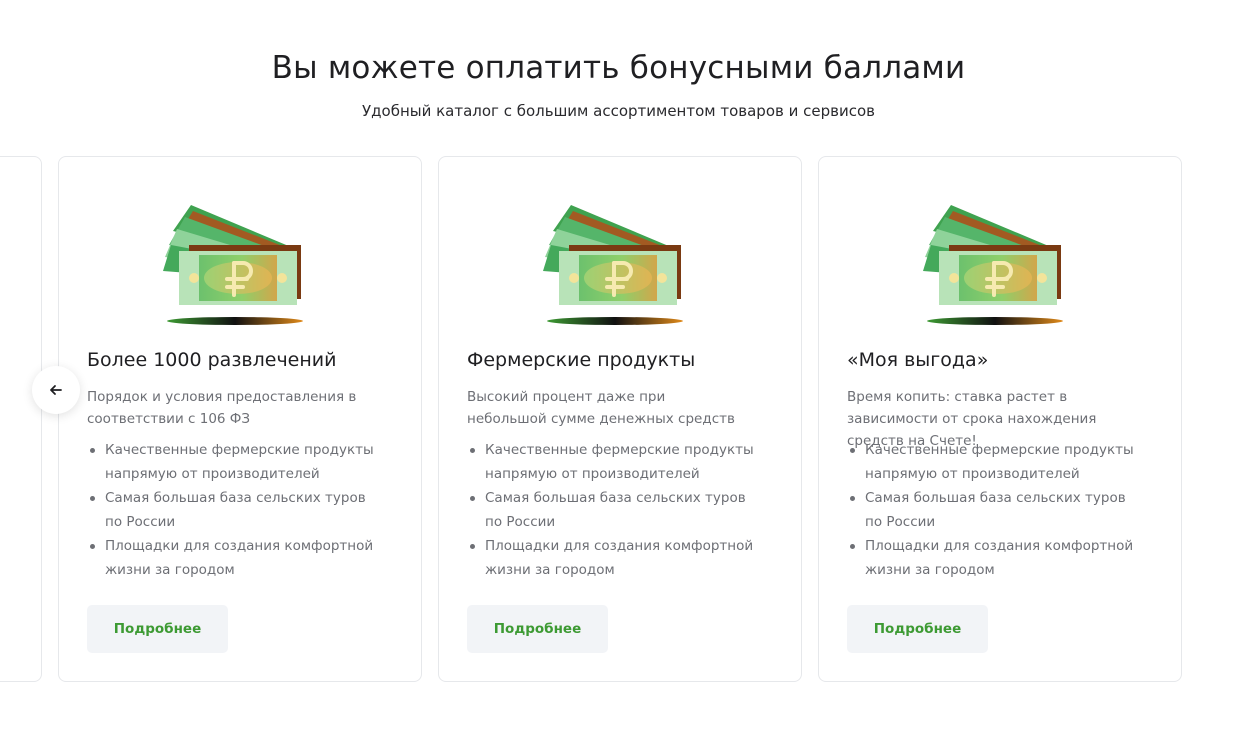 The width and height of the screenshot is (1237, 732). Describe the element at coordinates (581, 360) in the screenshot. I see `card-title: Фермерские продукты` at that location.